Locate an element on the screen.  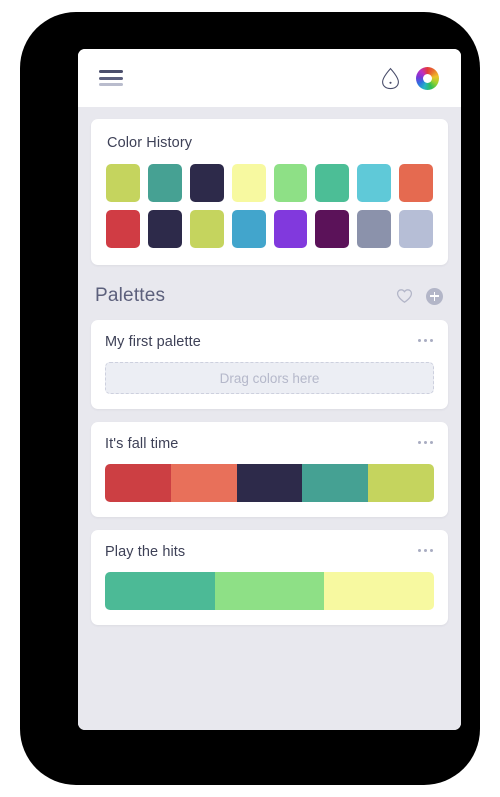
palette-card: Play the hits is located at coordinates (269, 577).